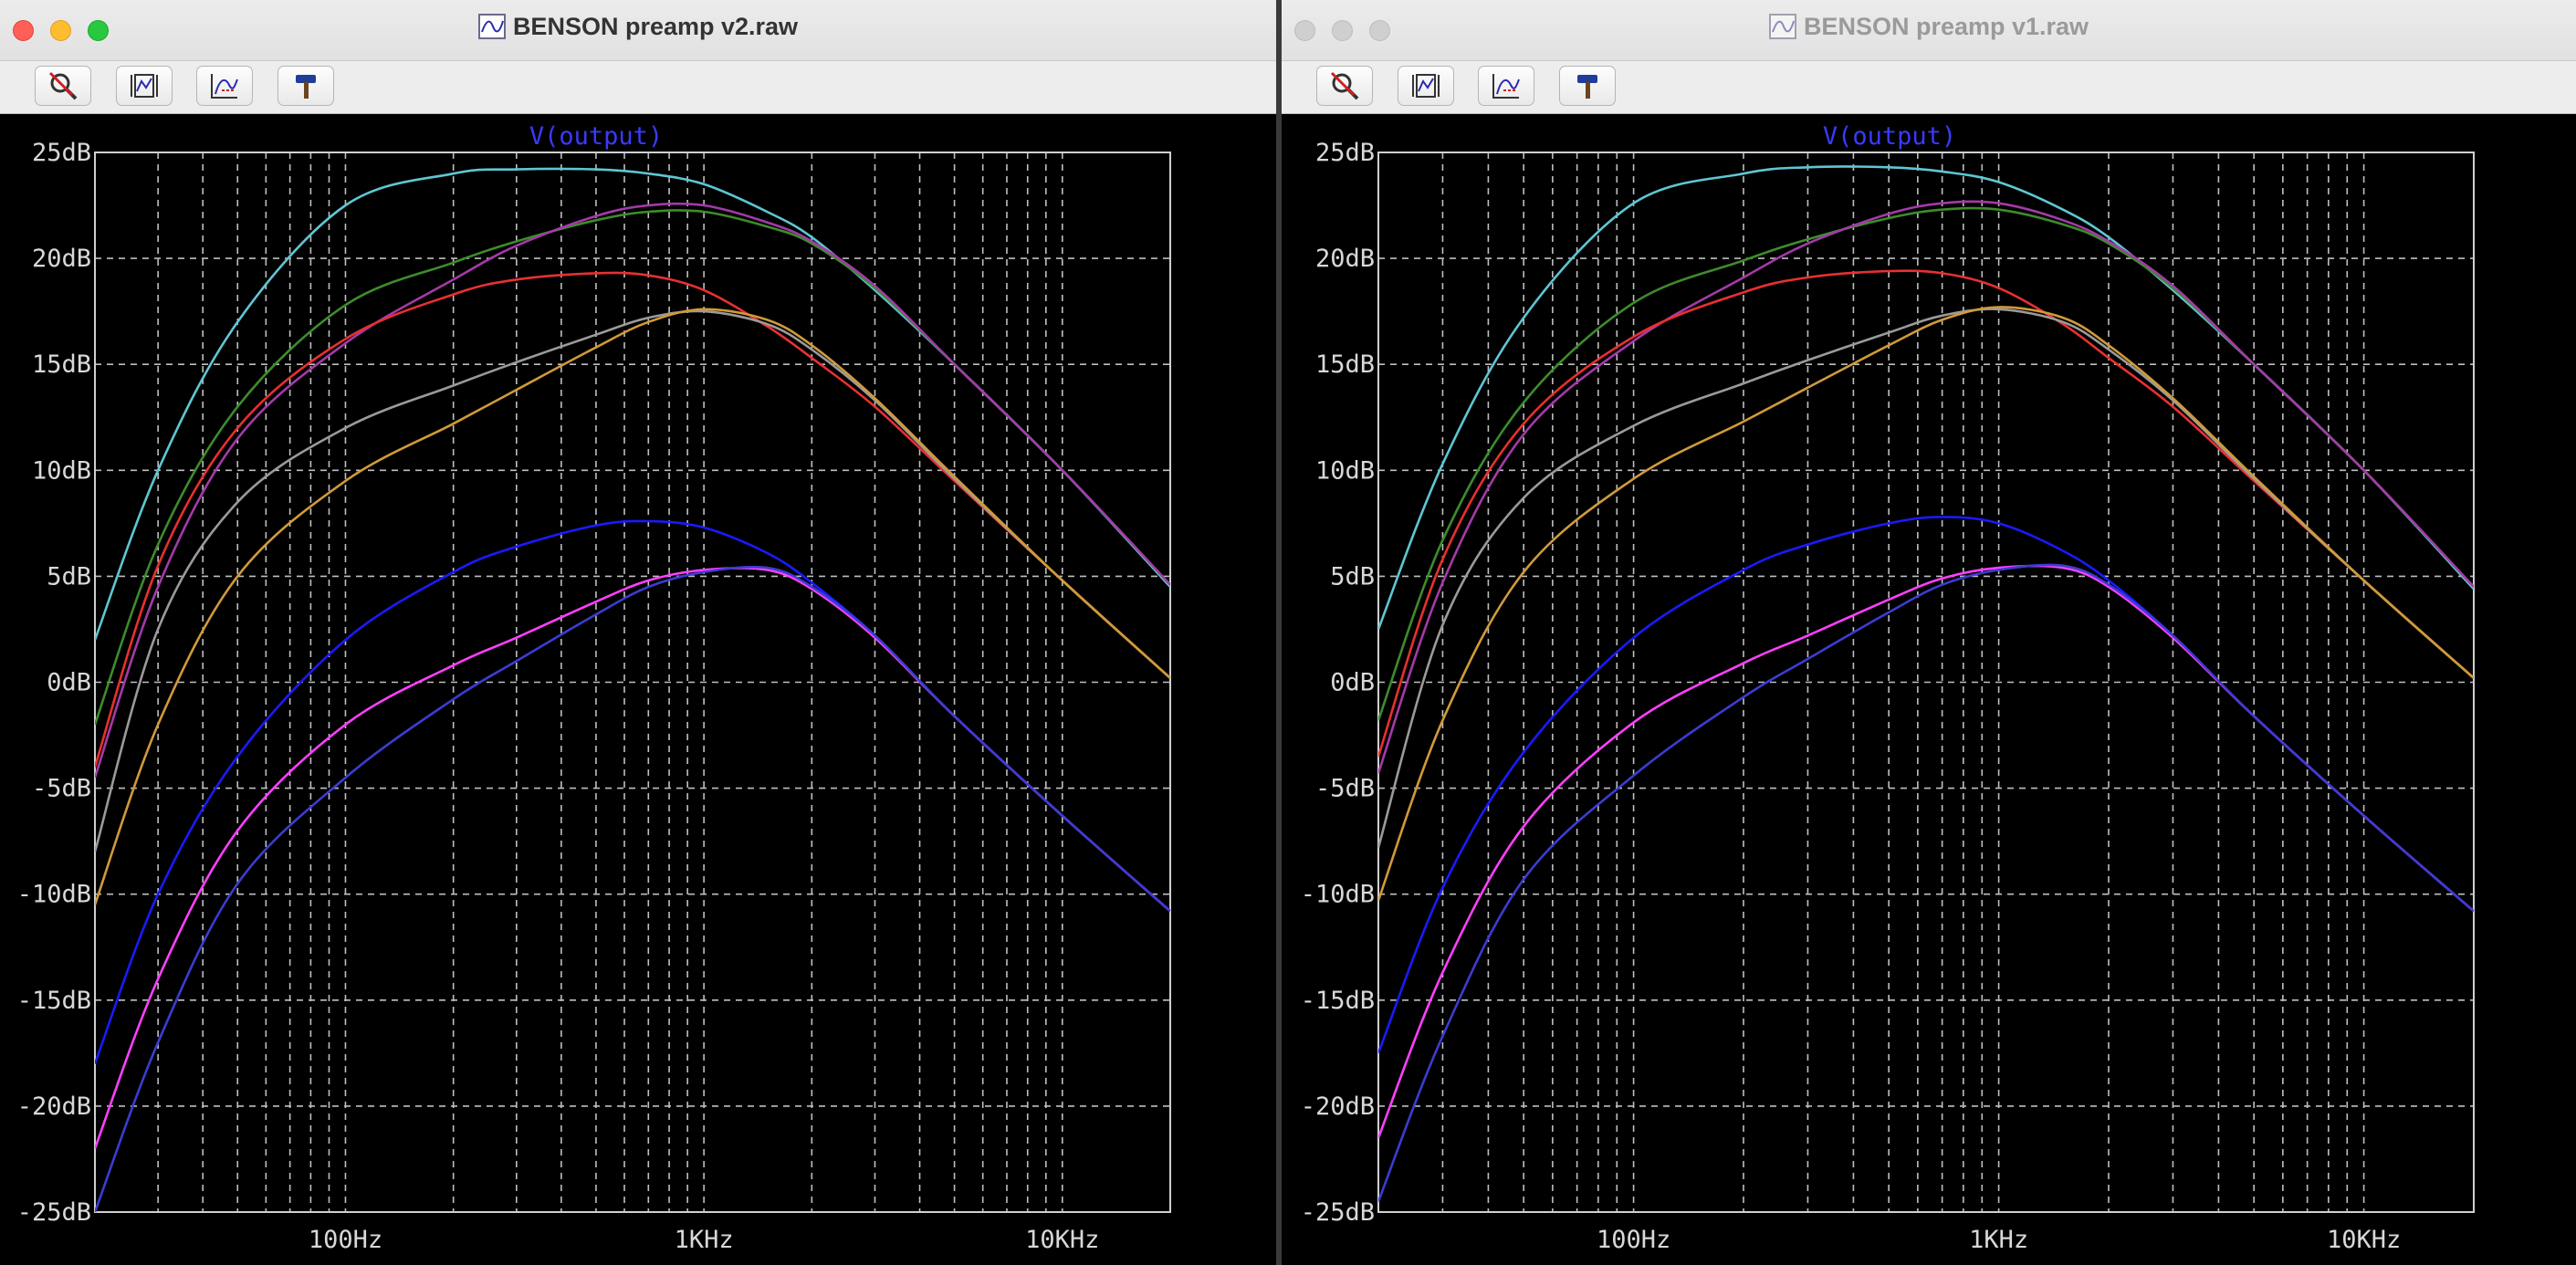 The height and width of the screenshot is (1265, 2576). What do you see at coordinates (1946, 26) in the screenshot?
I see `window-title-text: BENSON preamp v1.raw` at bounding box center [1946, 26].